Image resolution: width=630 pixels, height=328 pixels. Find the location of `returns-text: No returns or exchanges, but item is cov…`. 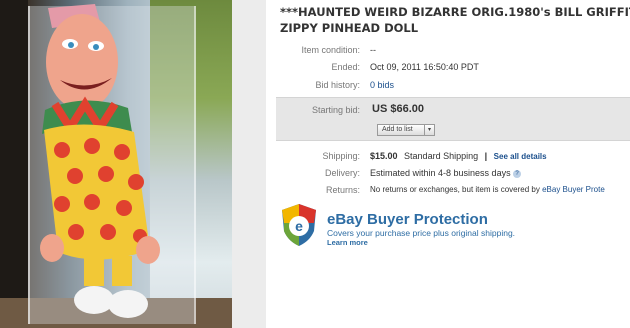

returns-text: No returns or exchanges, but item is cov… is located at coordinates (456, 189).